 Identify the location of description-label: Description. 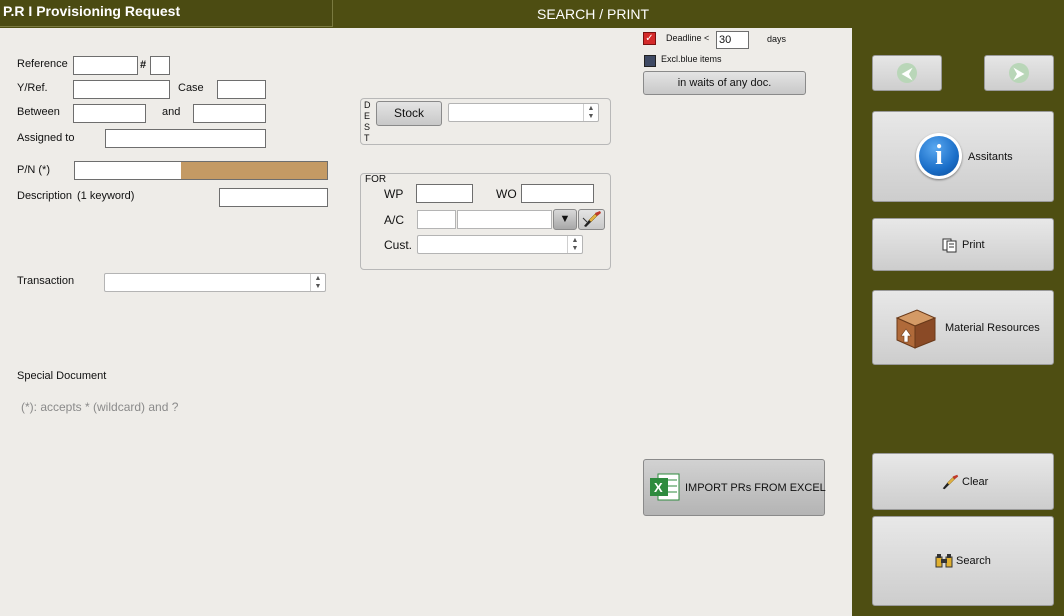
(45, 196).